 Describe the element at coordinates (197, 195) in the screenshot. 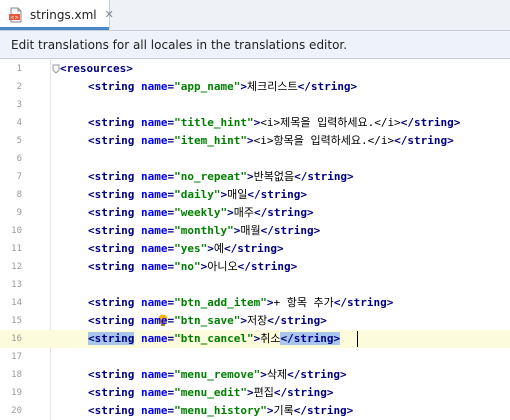

I see `code-text: <string name="daily">매일</string>` at that location.